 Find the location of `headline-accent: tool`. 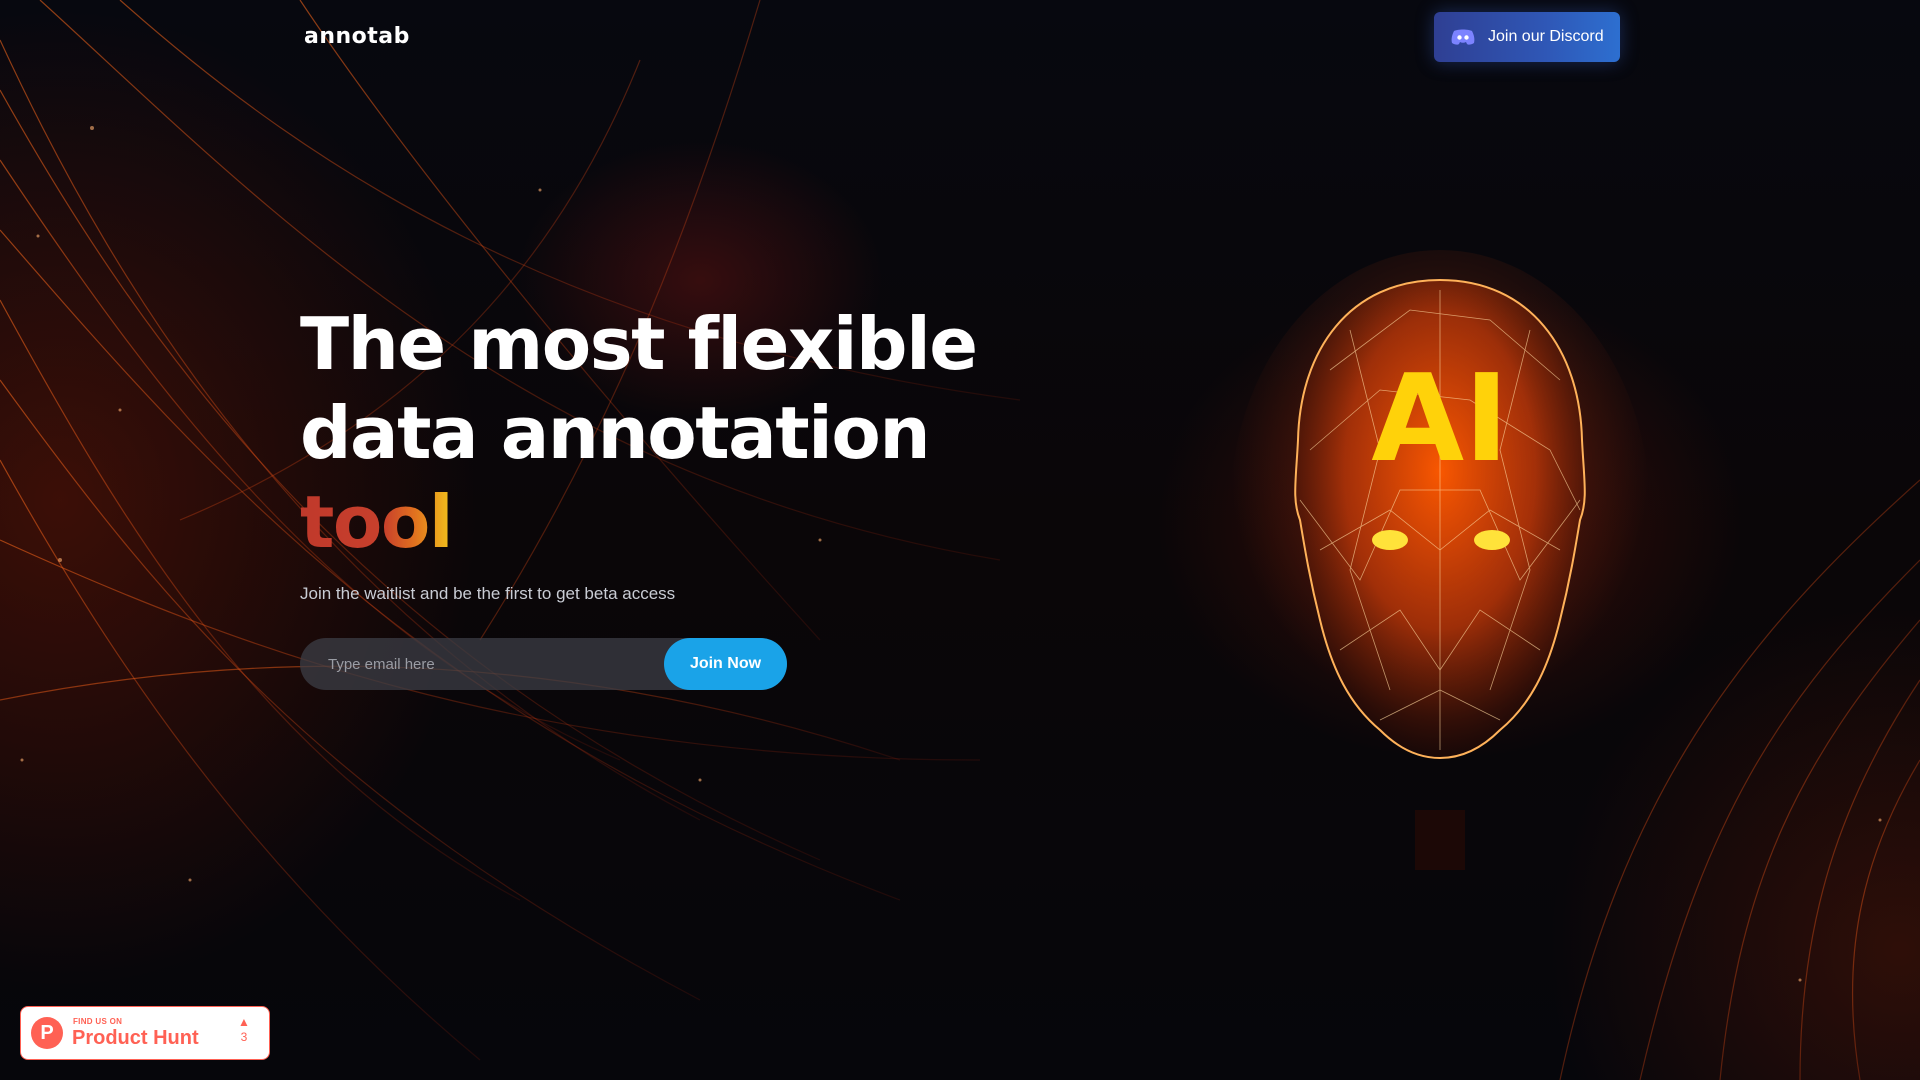

headline-accent: tool is located at coordinates (377, 522).